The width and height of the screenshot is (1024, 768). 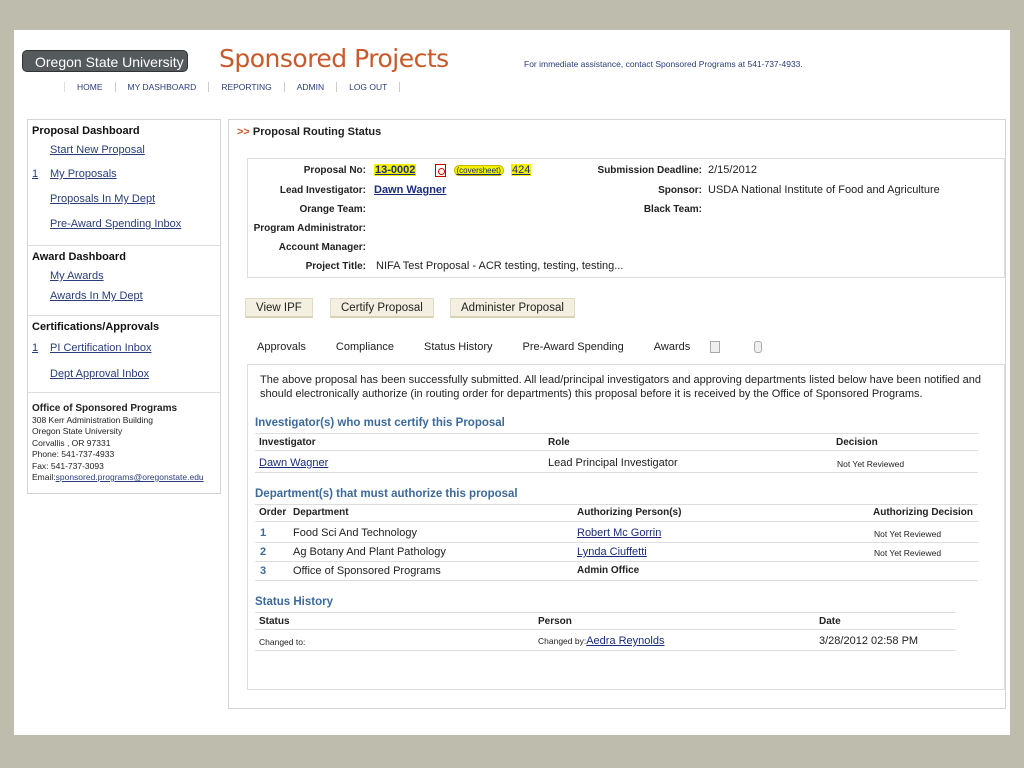 What do you see at coordinates (124, 150) in the screenshot?
I see `start-new-proposal-link: Start New Proposal` at bounding box center [124, 150].